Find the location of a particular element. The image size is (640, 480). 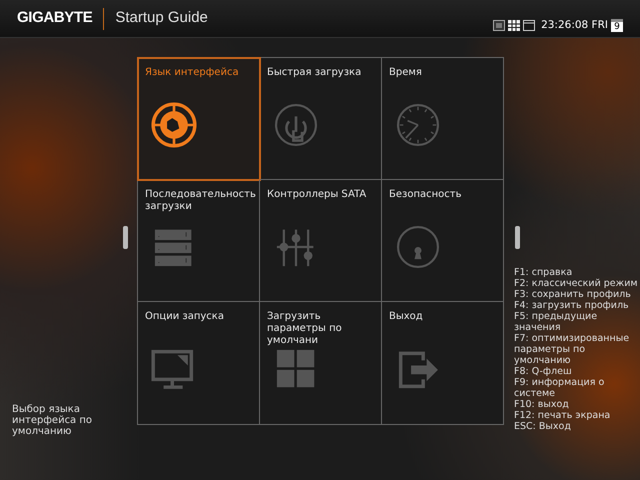

hotkey-hint: F12: печать экрана is located at coordinates (563, 415).